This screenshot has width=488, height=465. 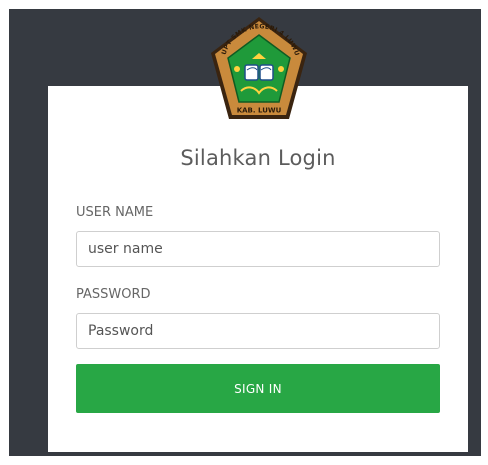 I want to click on username-label: USER NAME, so click(x=115, y=212).